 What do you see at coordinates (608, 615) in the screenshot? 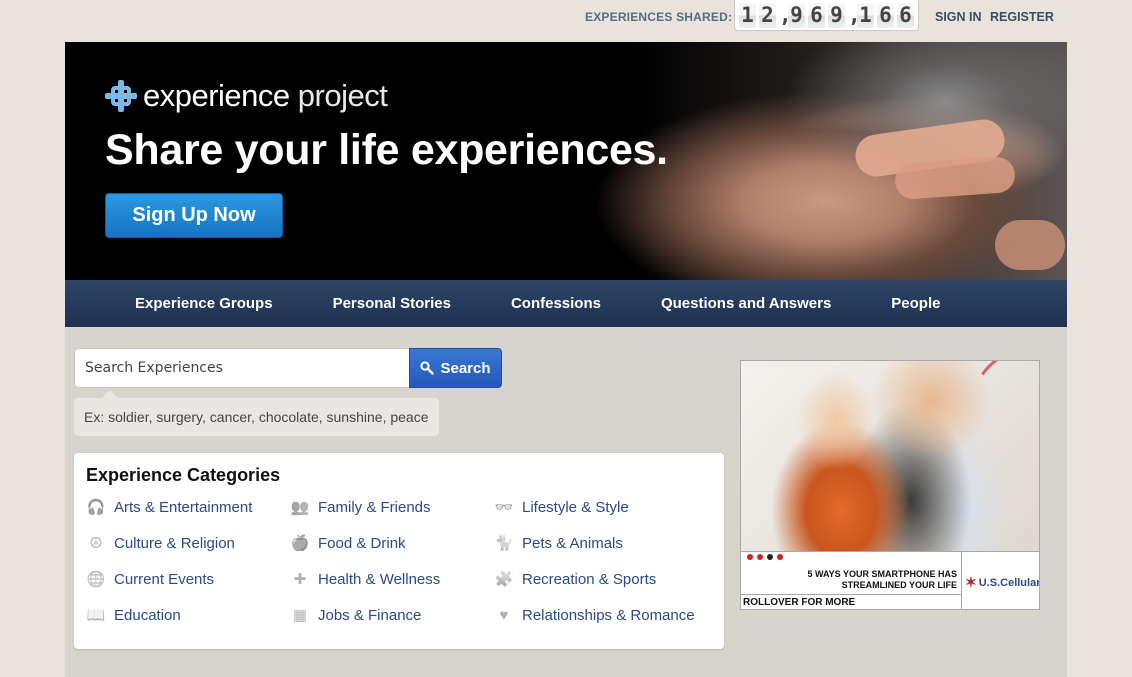
I see `category-label: Relationships & Romance` at bounding box center [608, 615].